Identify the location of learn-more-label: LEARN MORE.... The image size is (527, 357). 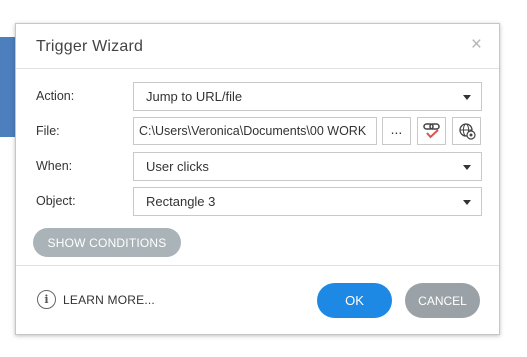
(109, 299).